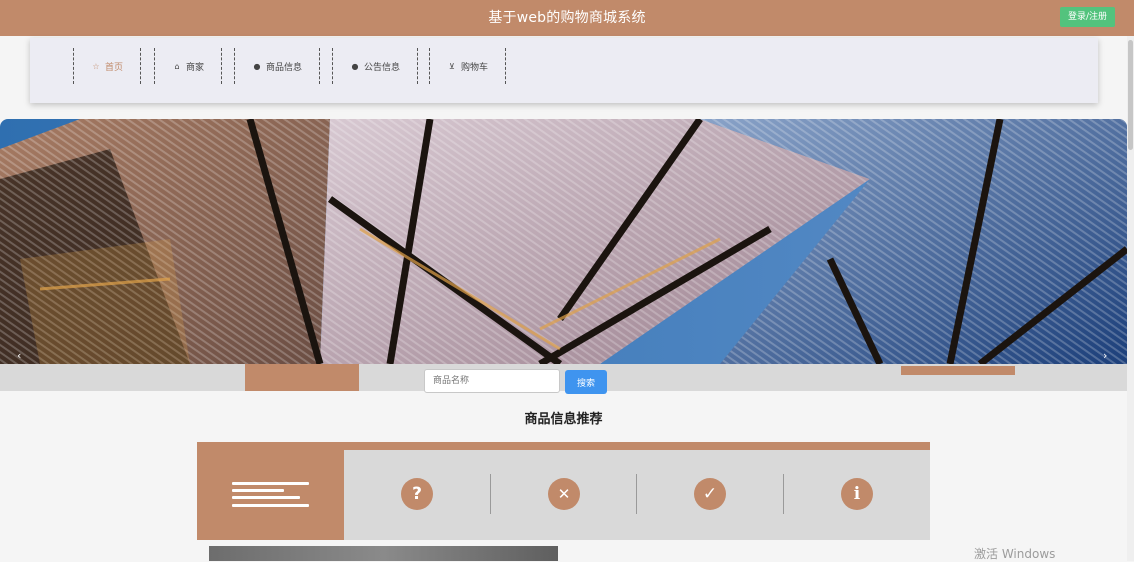 This screenshot has height=562, width=1134. What do you see at coordinates (283, 67) in the screenshot?
I see `nav-label-products: 商品信息` at bounding box center [283, 67].